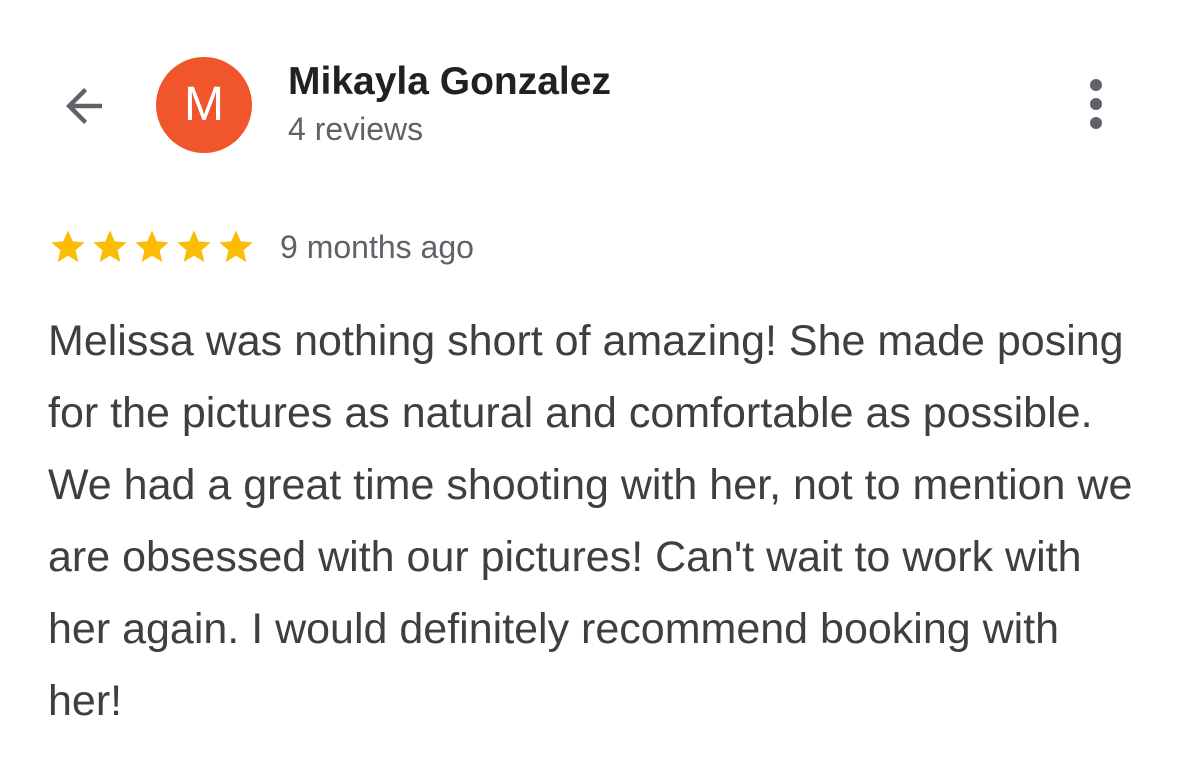 The height and width of the screenshot is (774, 1179). I want to click on more-vert-icon, so click(1096, 104).